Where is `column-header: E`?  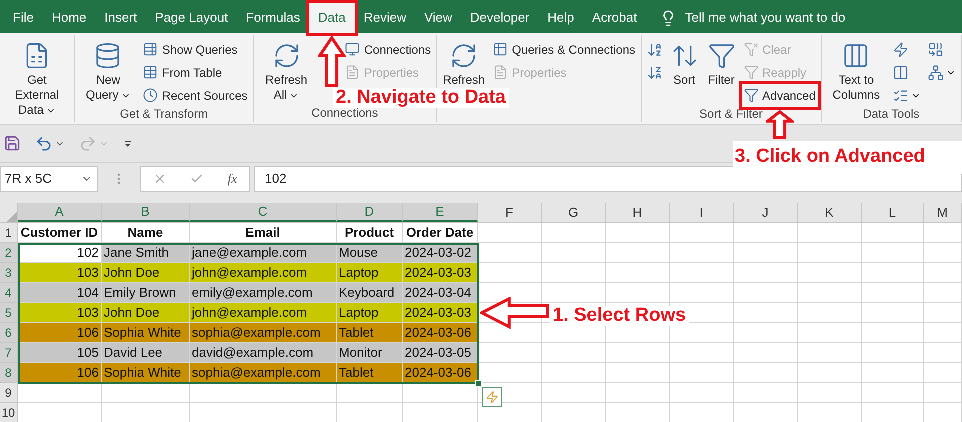 column-header: E is located at coordinates (440, 212).